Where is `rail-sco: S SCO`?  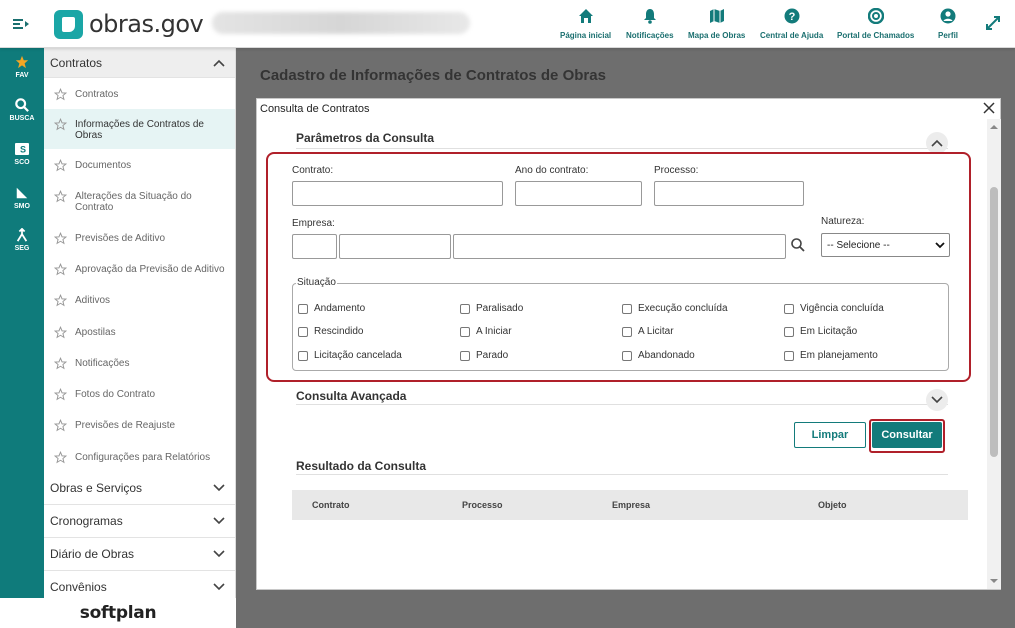
rail-sco: S SCO is located at coordinates (22, 162).